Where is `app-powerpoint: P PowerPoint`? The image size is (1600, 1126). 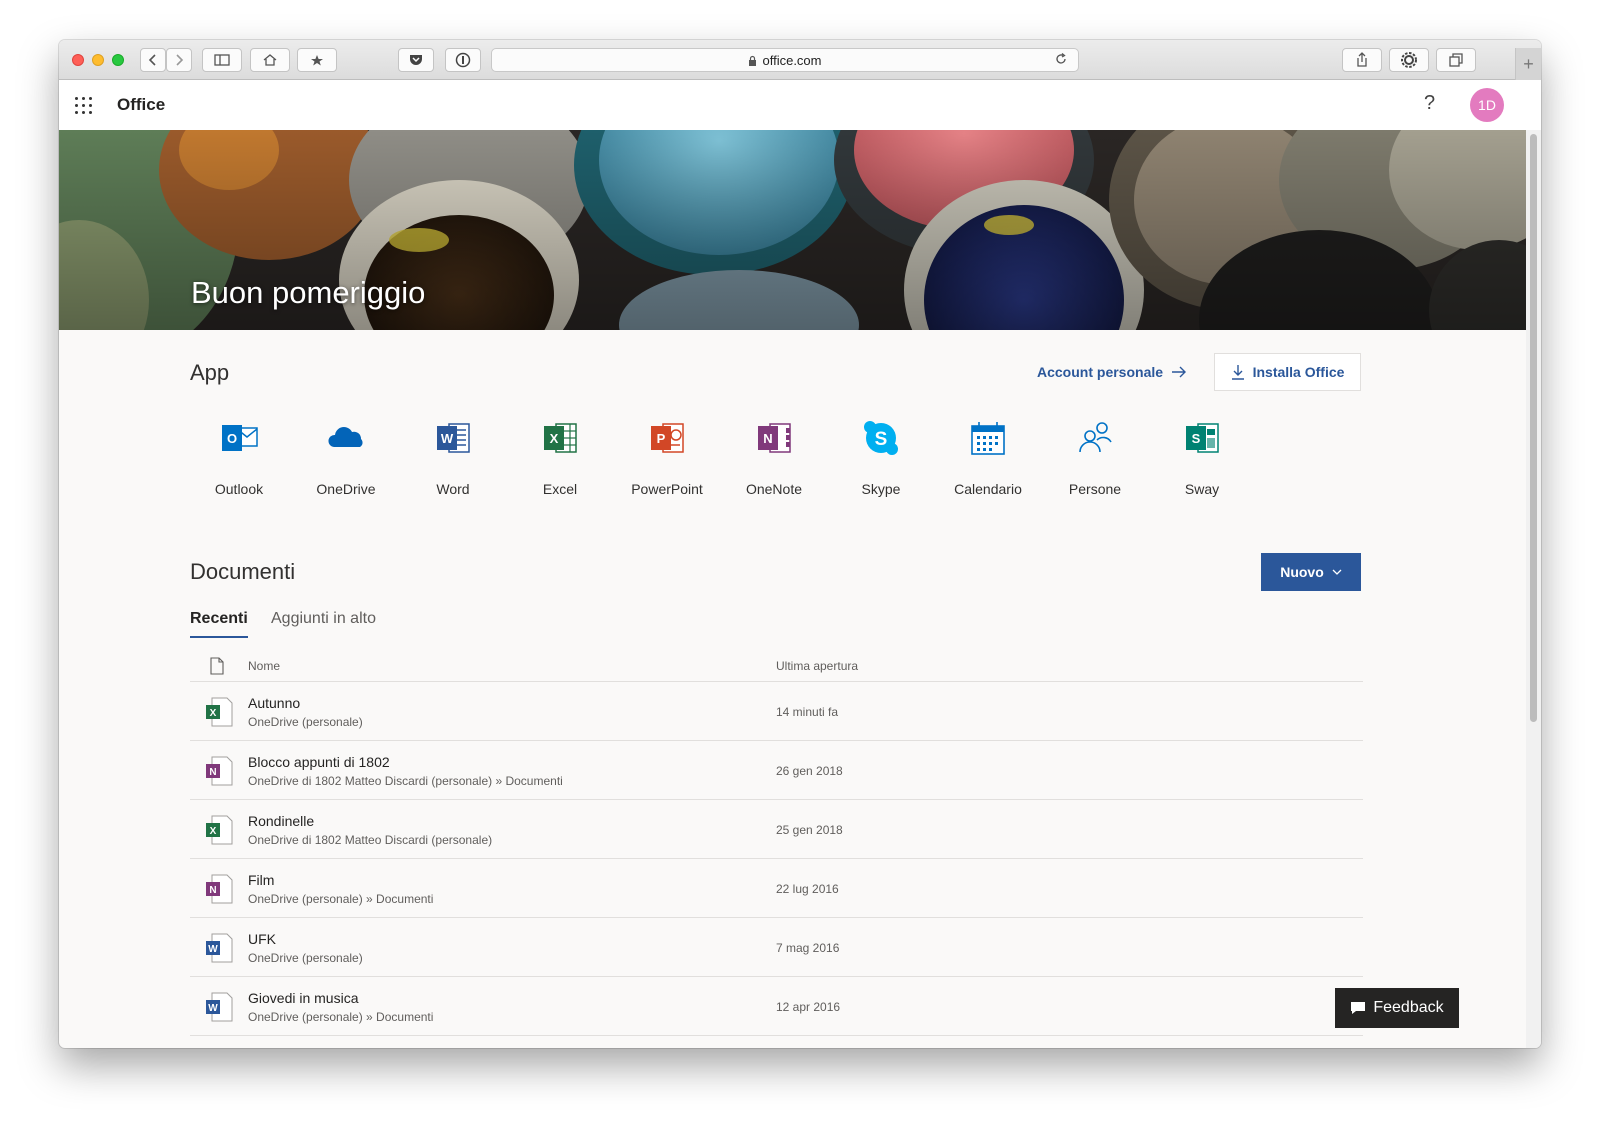 app-powerpoint: P PowerPoint is located at coordinates (667, 457).